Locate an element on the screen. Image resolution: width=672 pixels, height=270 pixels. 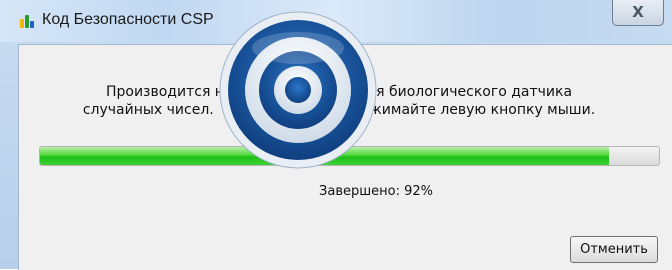
status-text: Завершено: 92% is located at coordinates (345, 191).